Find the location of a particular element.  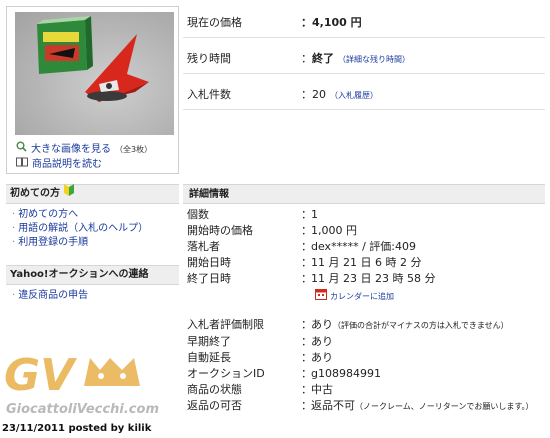

toy-illustration is located at coordinates (93, 59).